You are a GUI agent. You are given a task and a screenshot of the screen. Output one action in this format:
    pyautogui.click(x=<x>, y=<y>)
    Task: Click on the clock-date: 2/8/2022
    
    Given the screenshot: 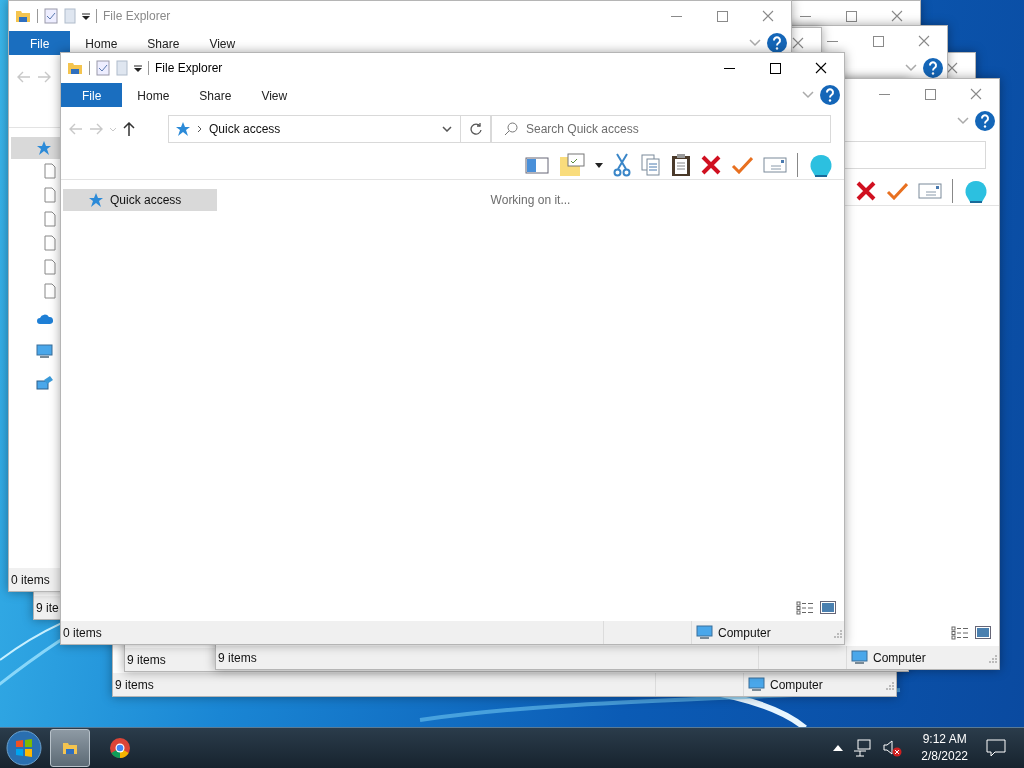 What is the action you would take?
    pyautogui.click(x=944, y=756)
    